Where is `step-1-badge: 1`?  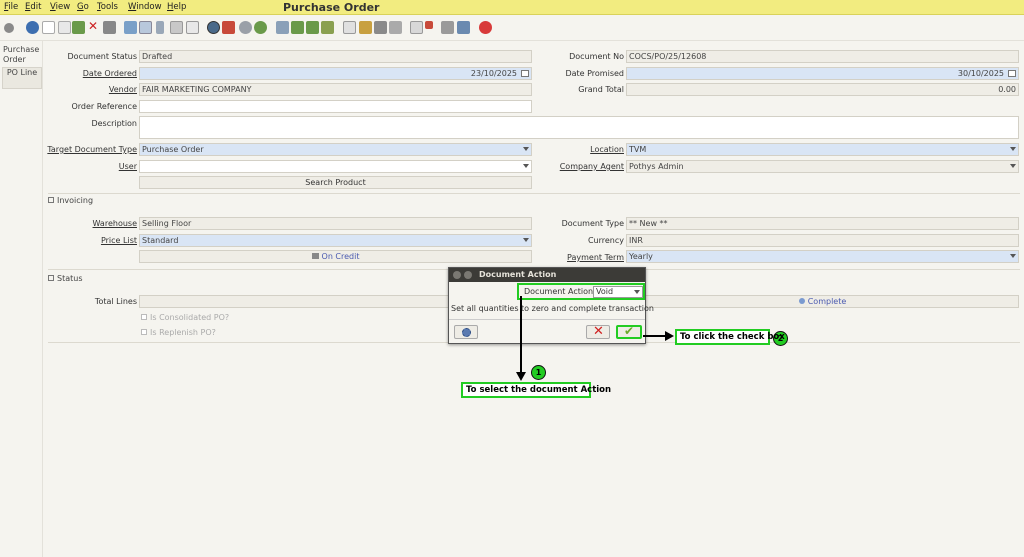 step-1-badge: 1 is located at coordinates (538, 372).